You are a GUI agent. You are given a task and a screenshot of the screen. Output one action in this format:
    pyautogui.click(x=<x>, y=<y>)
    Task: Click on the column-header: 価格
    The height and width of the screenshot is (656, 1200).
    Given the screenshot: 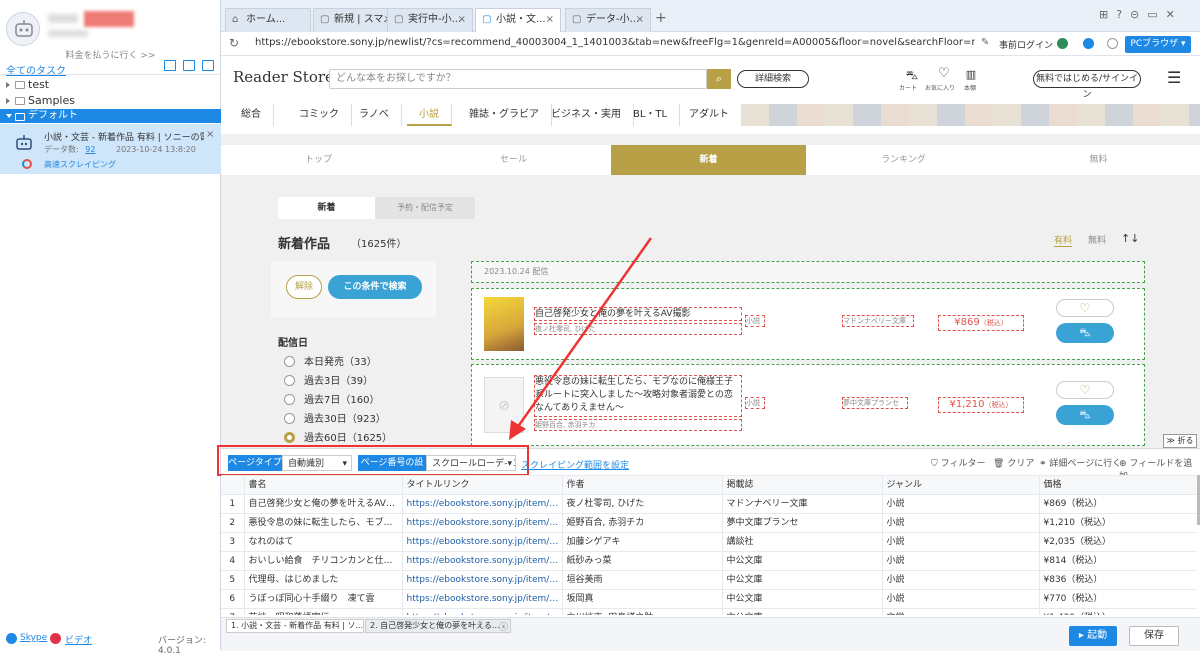 What is the action you would take?
    pyautogui.click(x=1118, y=485)
    